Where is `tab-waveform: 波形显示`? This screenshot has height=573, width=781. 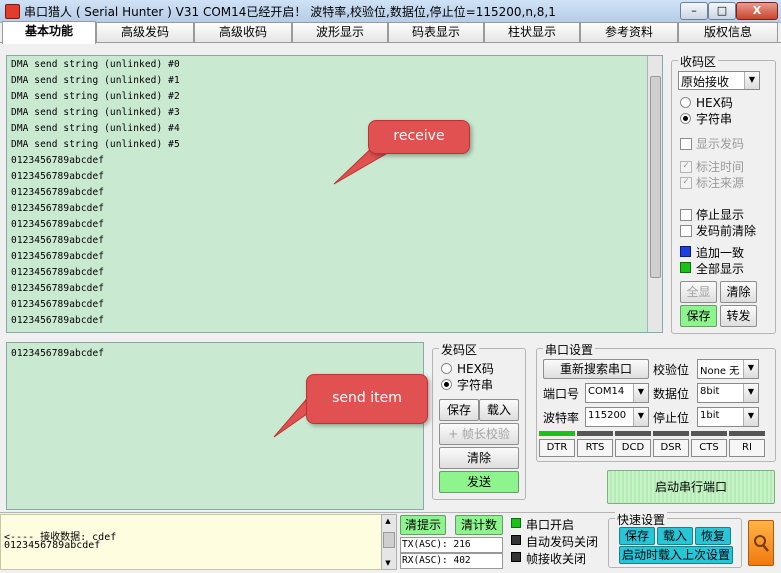
tab-waveform: 波形显示 is located at coordinates (340, 32).